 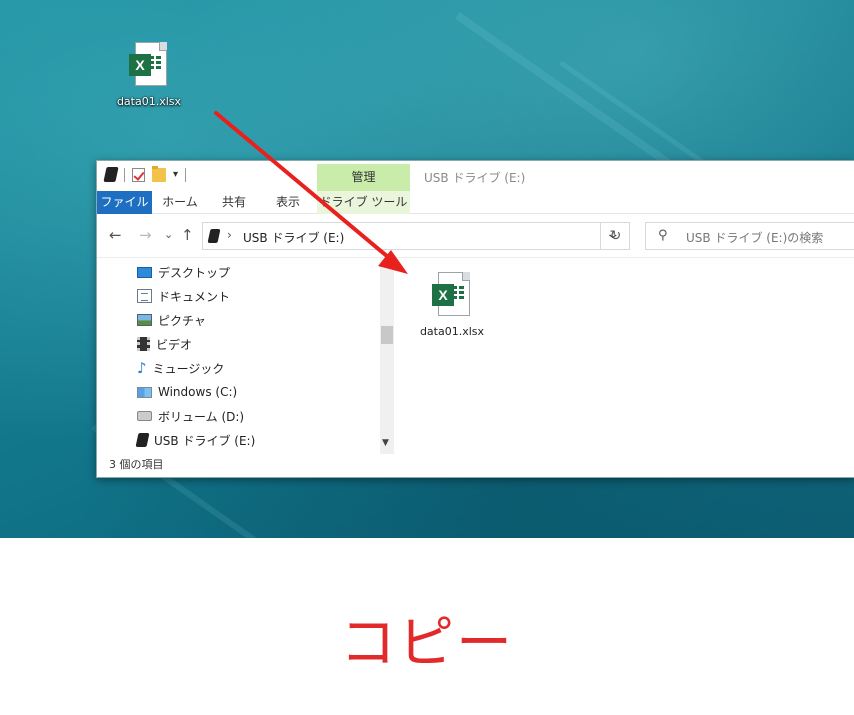 I want to click on desktop-file-label: data01.xlsx, so click(x=149, y=101).